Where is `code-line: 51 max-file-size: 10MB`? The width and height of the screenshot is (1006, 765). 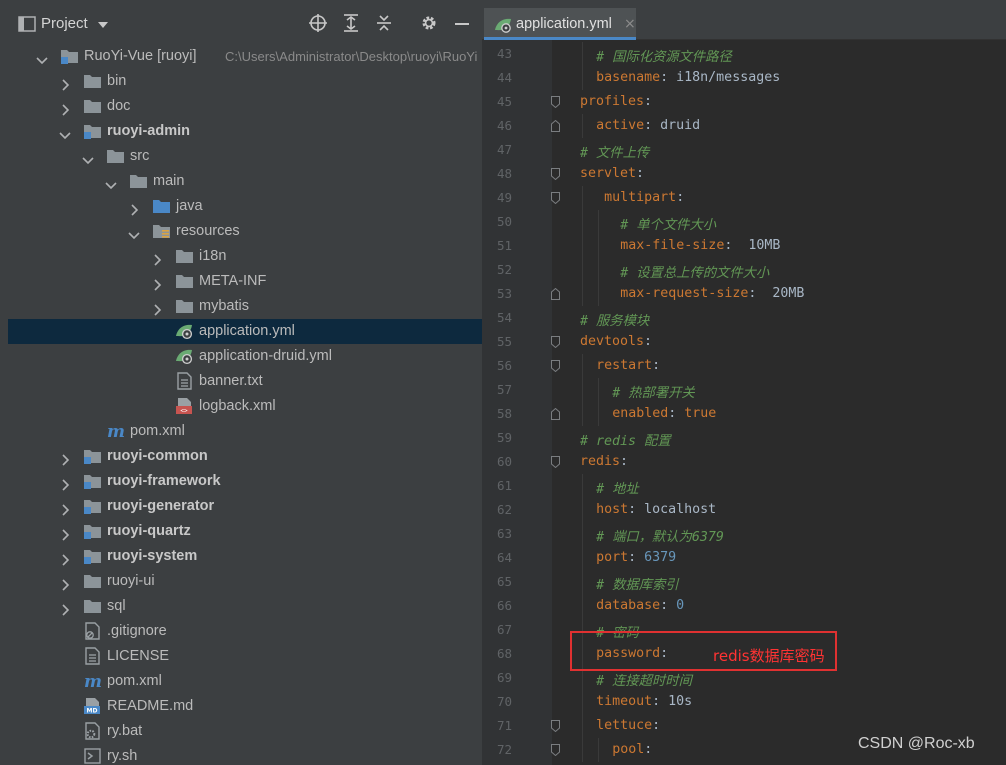 code-line: 51 max-file-size: 10MB is located at coordinates (744, 246).